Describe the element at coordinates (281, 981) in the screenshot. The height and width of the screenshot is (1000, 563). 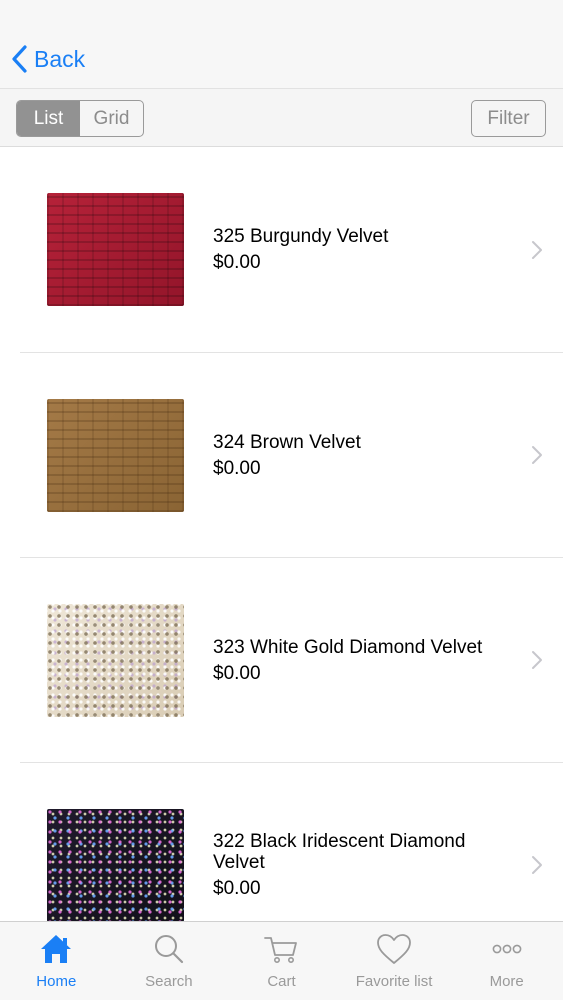
I see `tab-label: Cart` at that location.